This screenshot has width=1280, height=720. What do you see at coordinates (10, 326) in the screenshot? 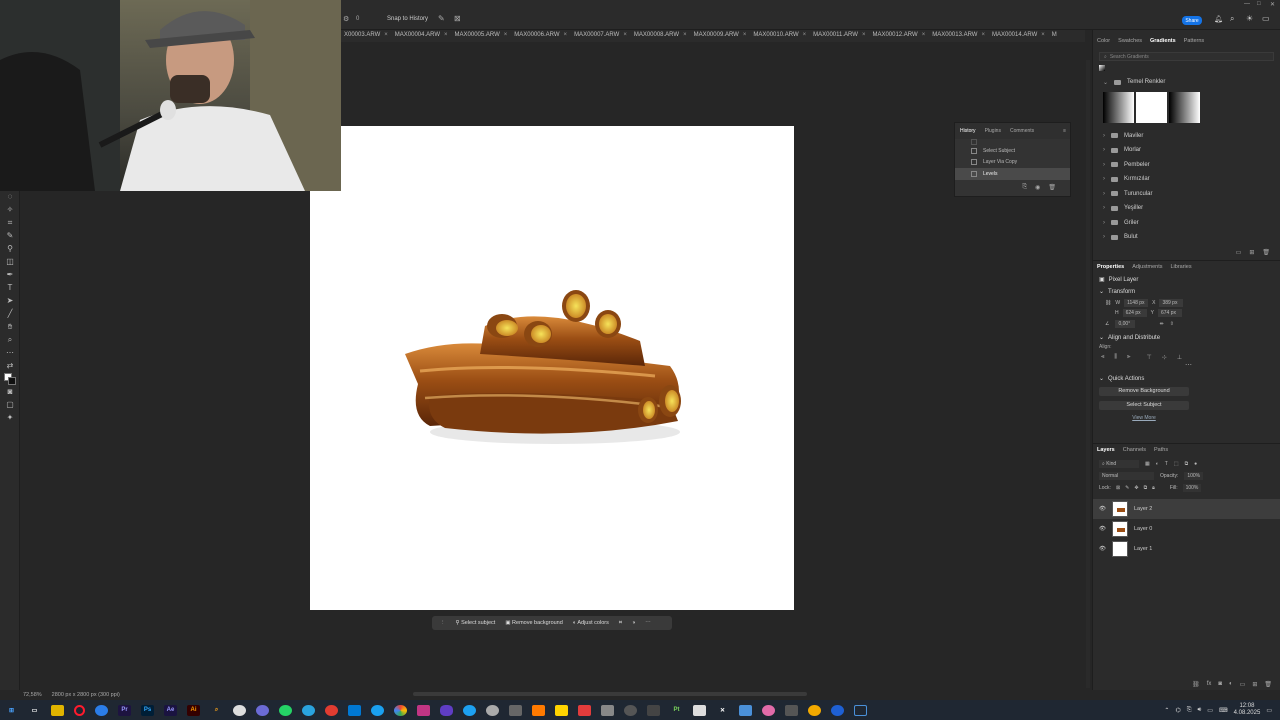
I see `hand-tool-icon: ✋︎` at bounding box center [10, 326].